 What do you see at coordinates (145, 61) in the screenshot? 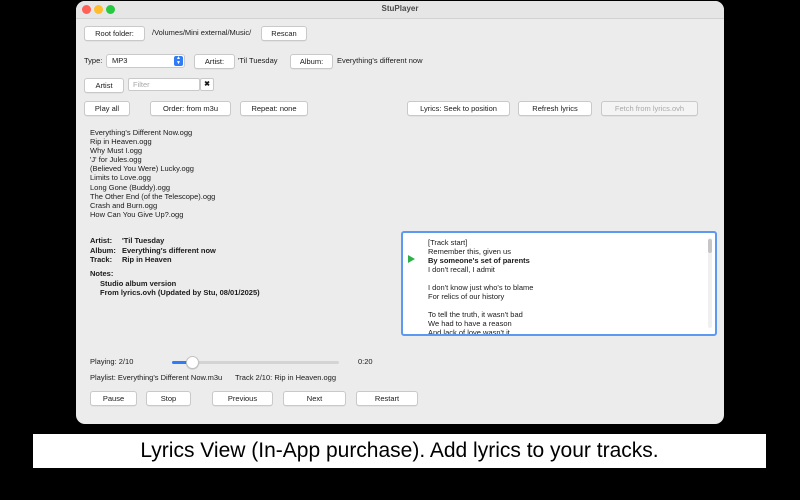
I see `type-select: MP3 ▲ ▼` at bounding box center [145, 61].